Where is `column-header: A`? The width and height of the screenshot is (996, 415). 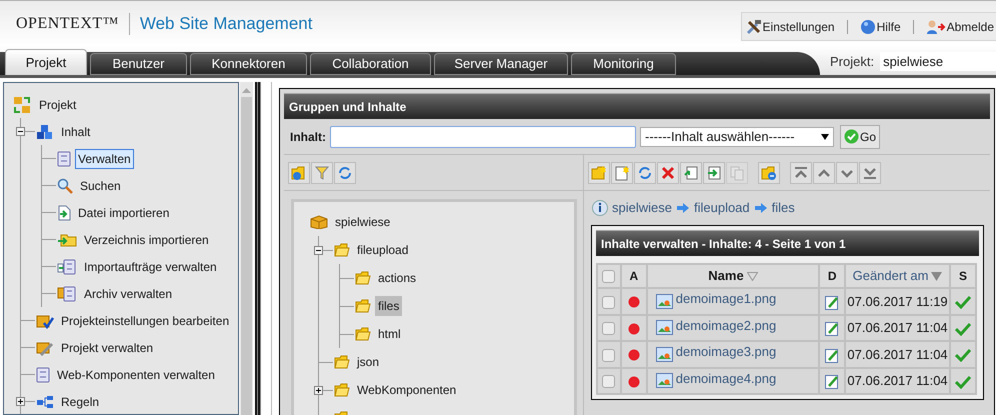
column-header: A is located at coordinates (633, 276).